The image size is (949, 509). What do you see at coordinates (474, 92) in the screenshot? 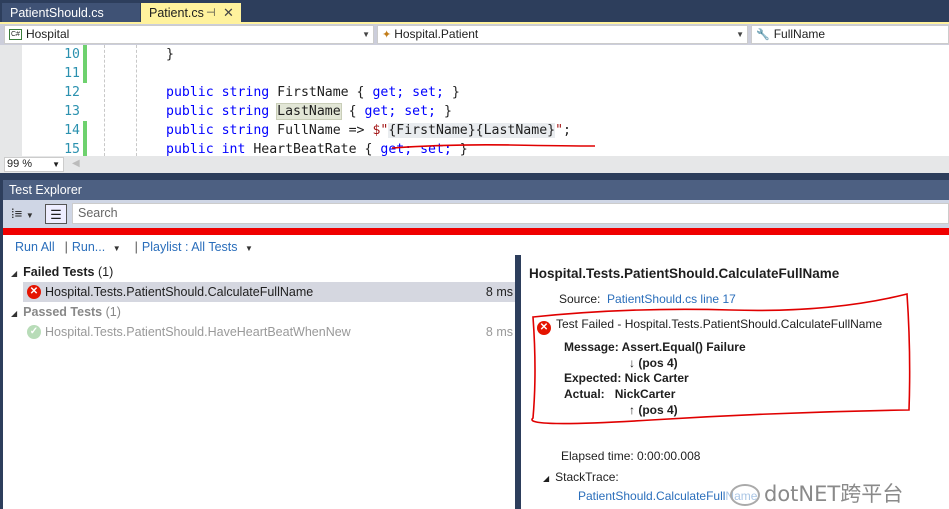
I see `code-line-12: 12 public string FirstName { get; set; }` at bounding box center [474, 92].